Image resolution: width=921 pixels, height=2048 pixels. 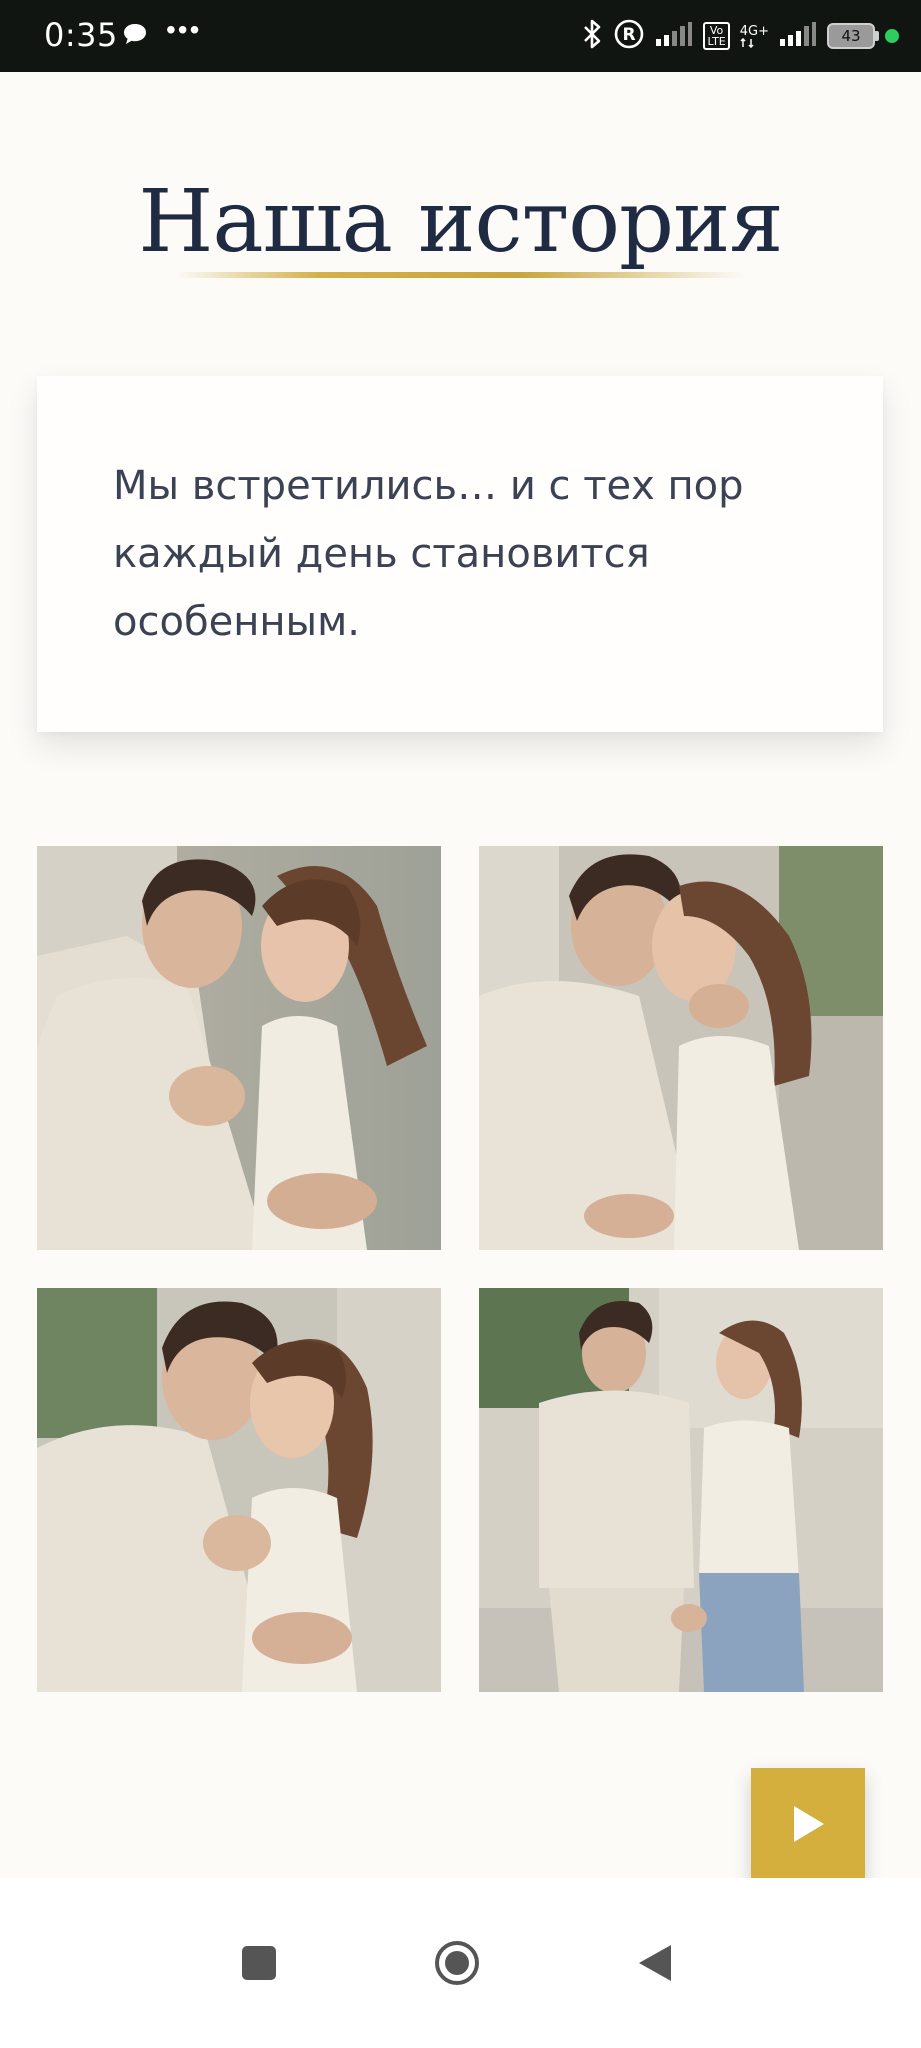 I want to click on back-button, so click(x=655, y=1963).